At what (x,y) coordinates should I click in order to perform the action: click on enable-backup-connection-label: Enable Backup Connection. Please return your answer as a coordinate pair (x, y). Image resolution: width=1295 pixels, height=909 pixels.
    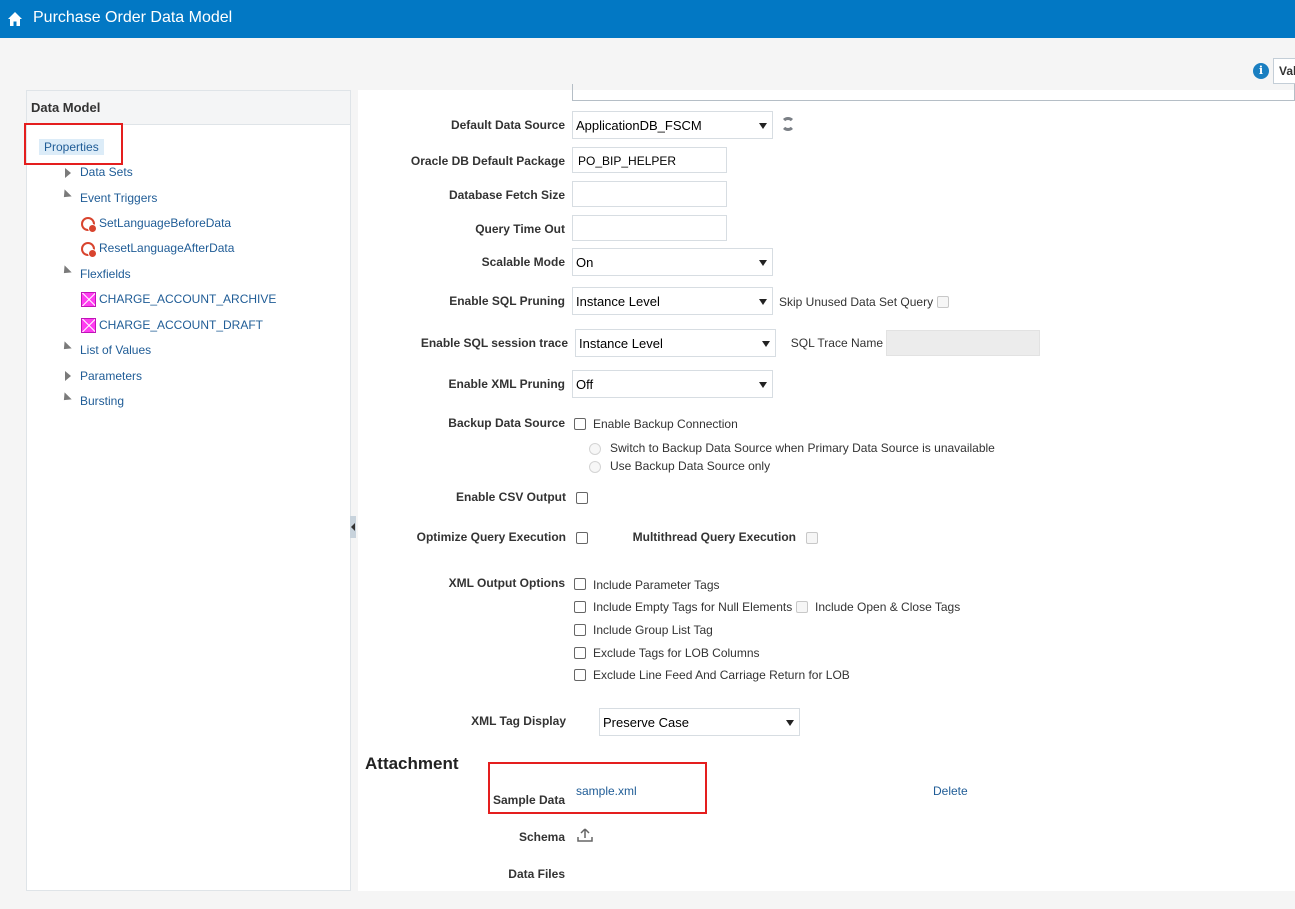
    Looking at the image, I should click on (665, 424).